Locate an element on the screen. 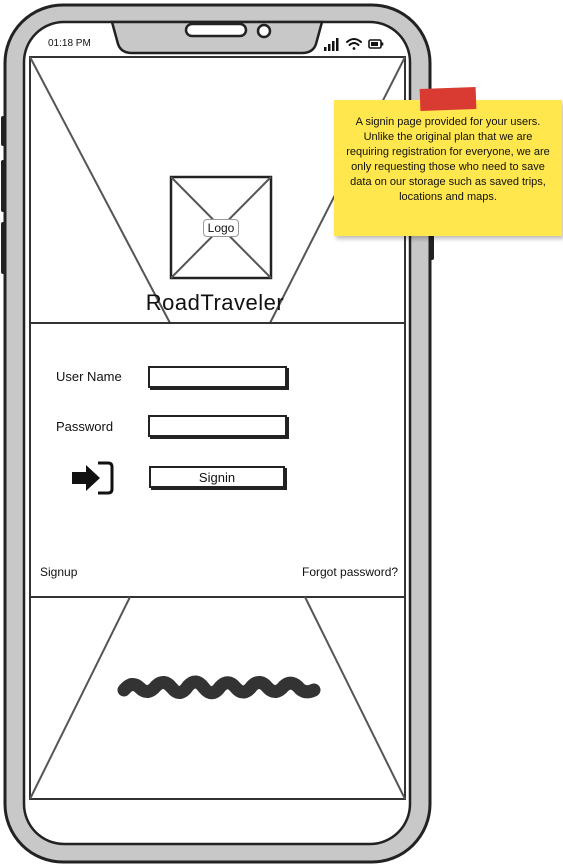 The image size is (563, 867). password-label: Password is located at coordinates (85, 426).